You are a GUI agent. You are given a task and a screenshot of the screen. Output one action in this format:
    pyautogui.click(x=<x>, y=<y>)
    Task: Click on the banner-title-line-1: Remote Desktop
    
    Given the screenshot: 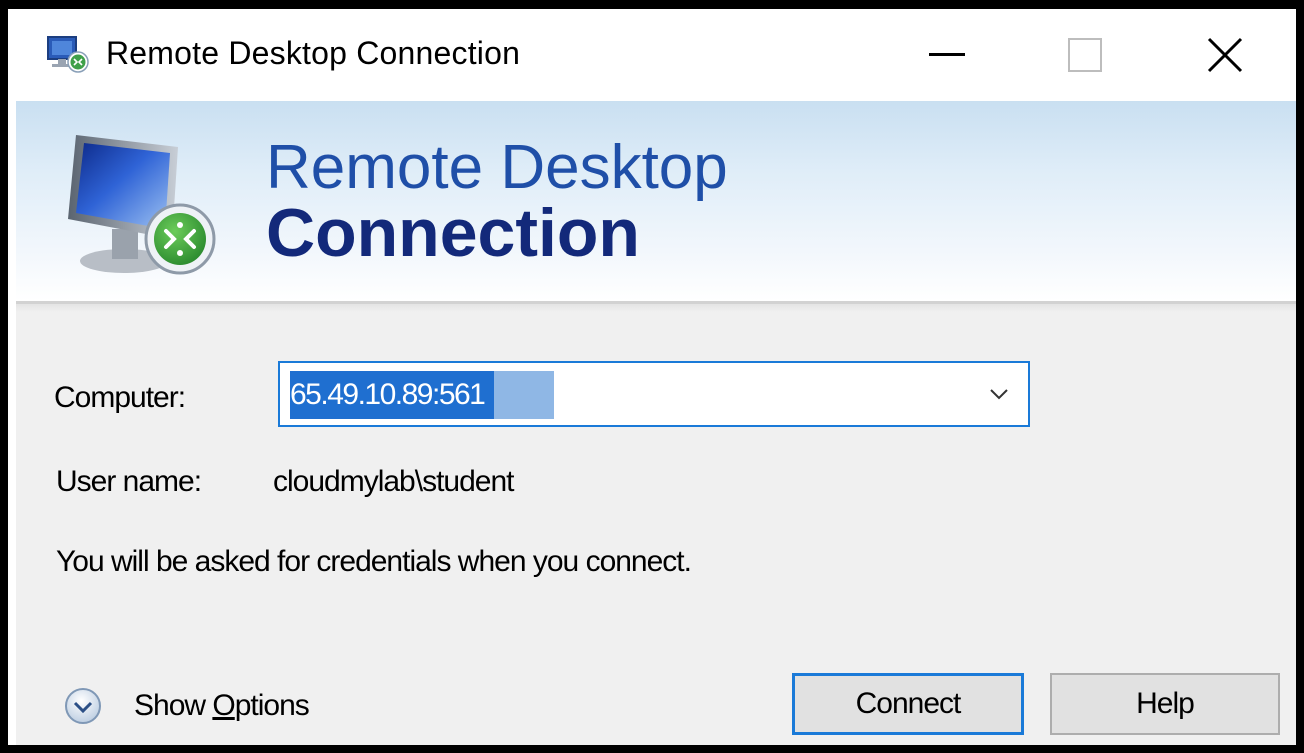 What is the action you would take?
    pyautogui.click(x=497, y=167)
    